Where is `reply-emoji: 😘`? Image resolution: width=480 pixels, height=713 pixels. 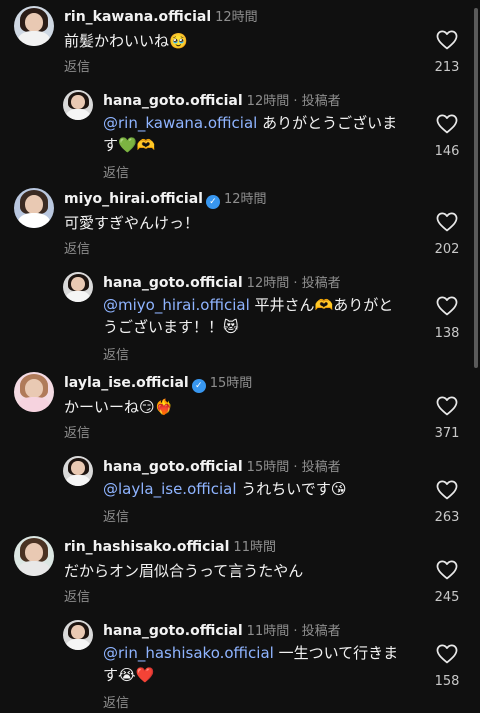 reply-emoji: 😘 is located at coordinates (338, 489).